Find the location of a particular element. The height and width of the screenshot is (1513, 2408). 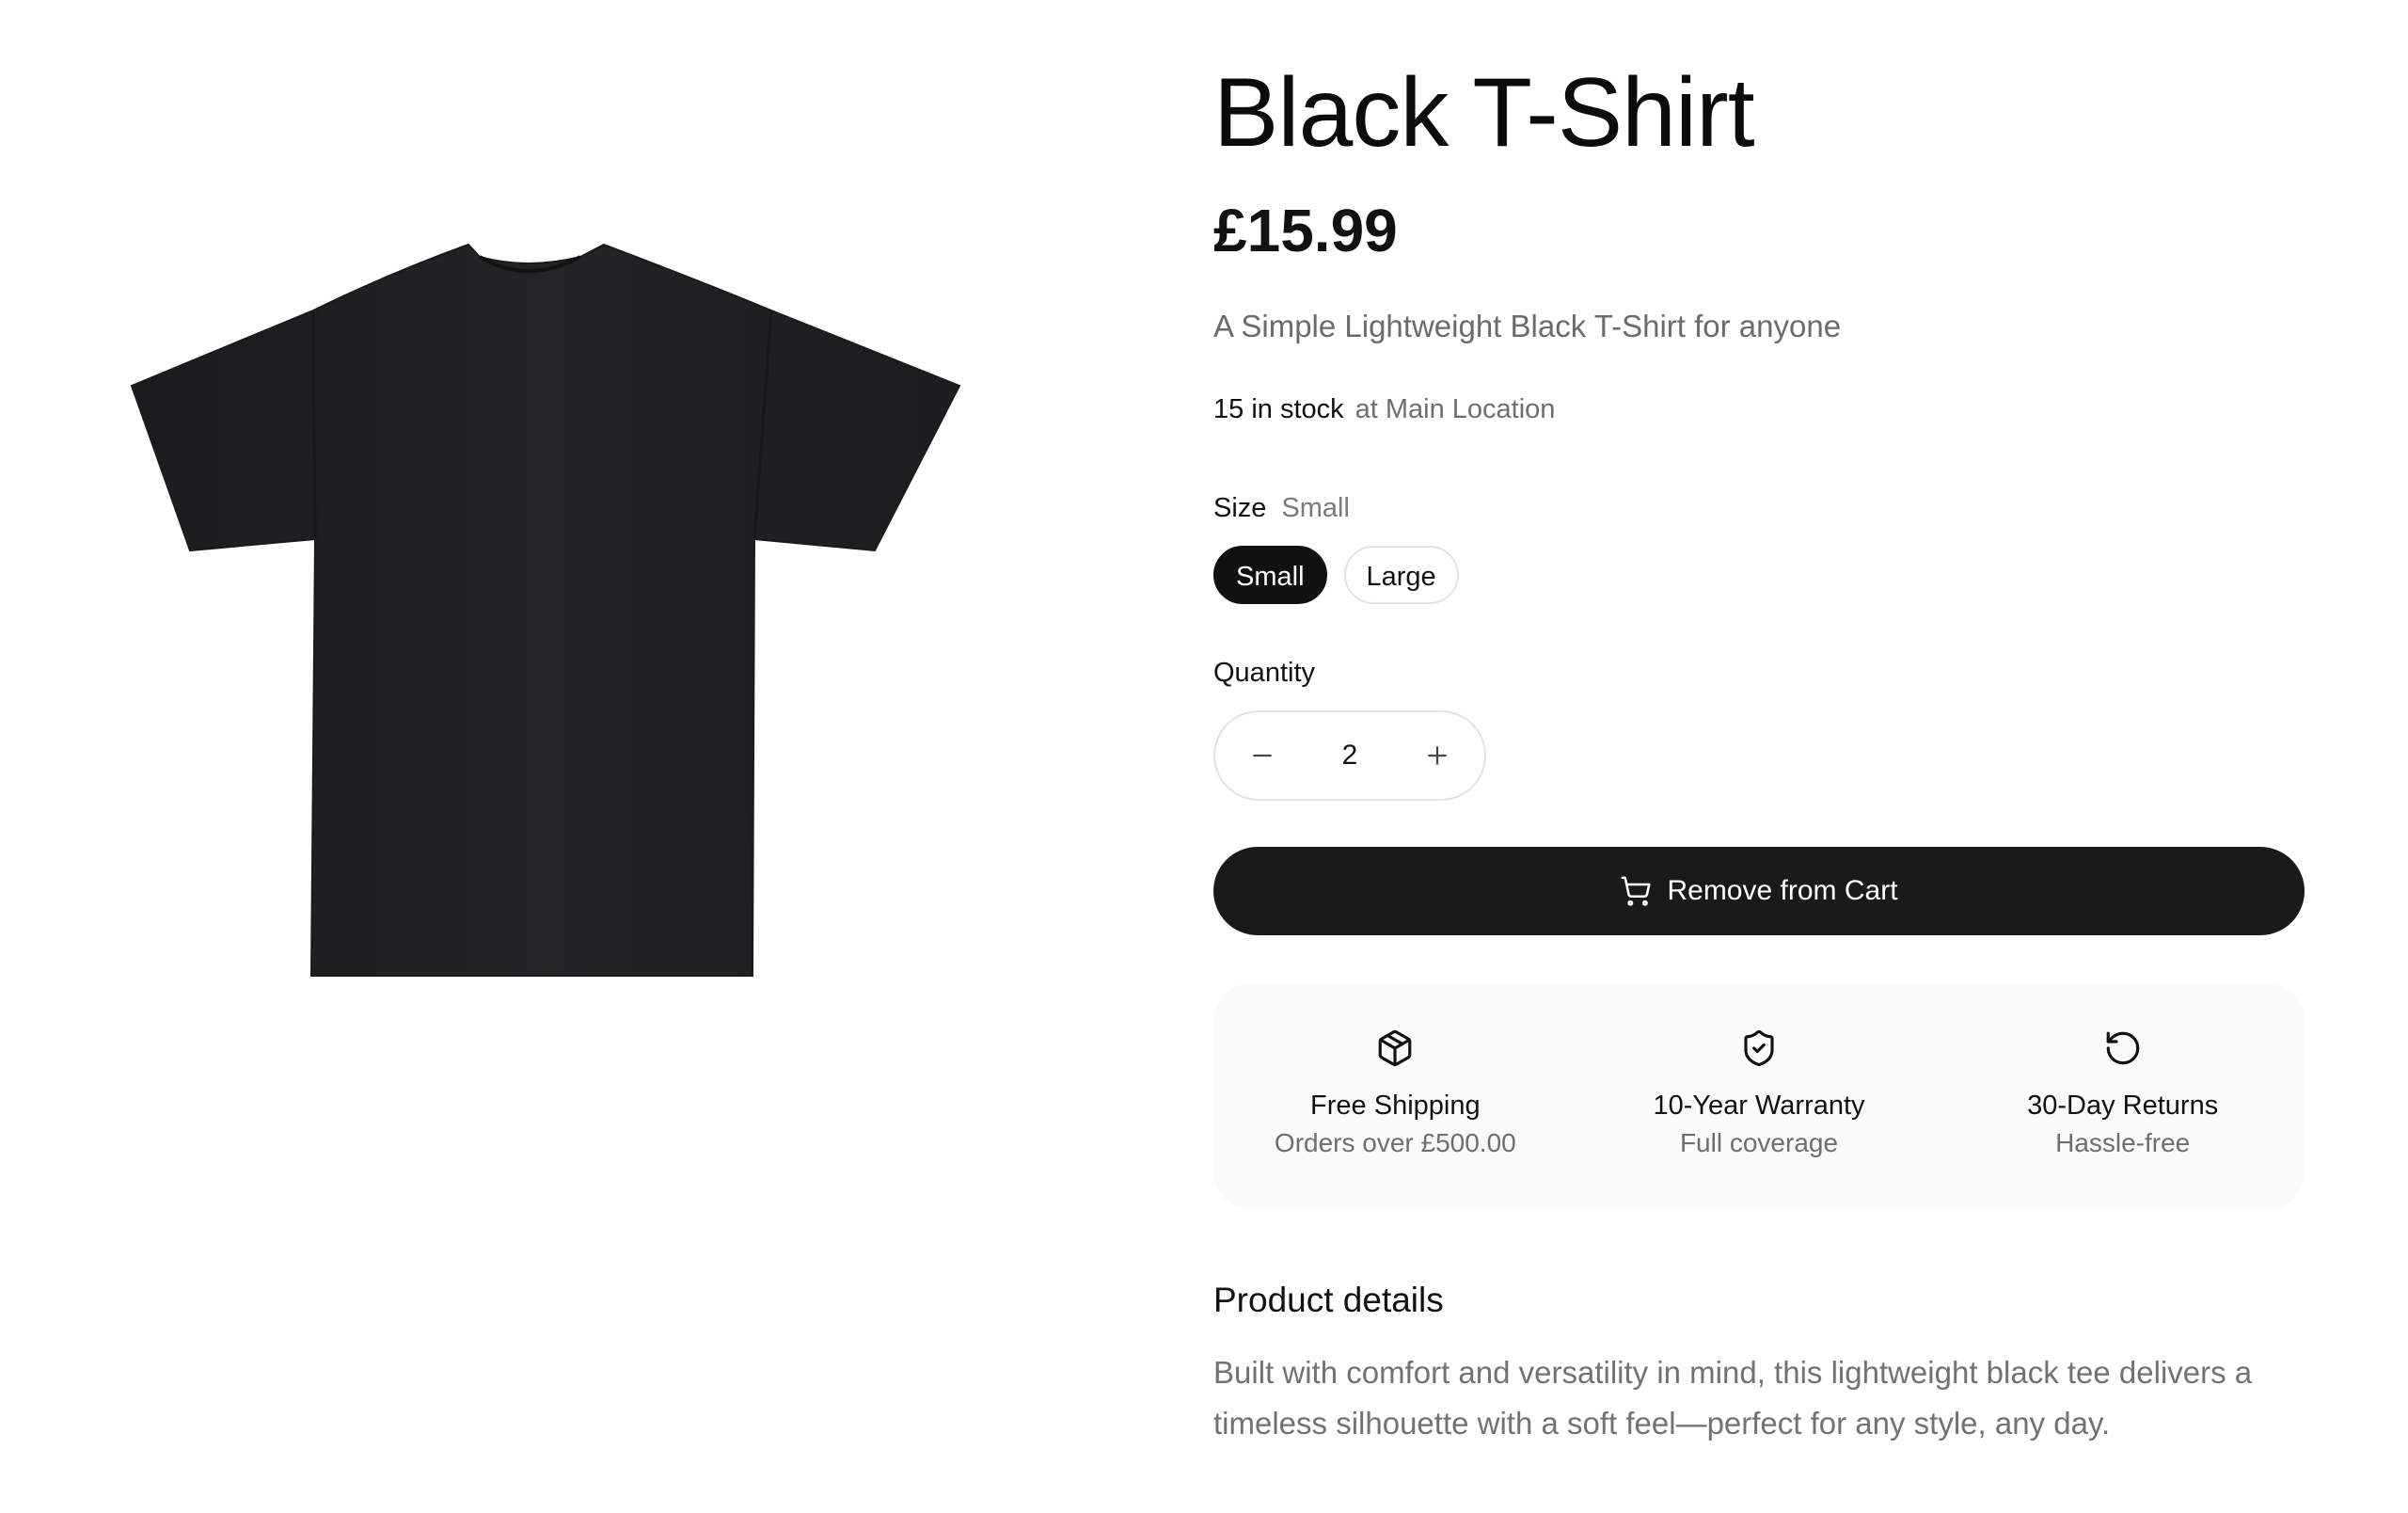

increase-quantity-button is located at coordinates (1437, 755).